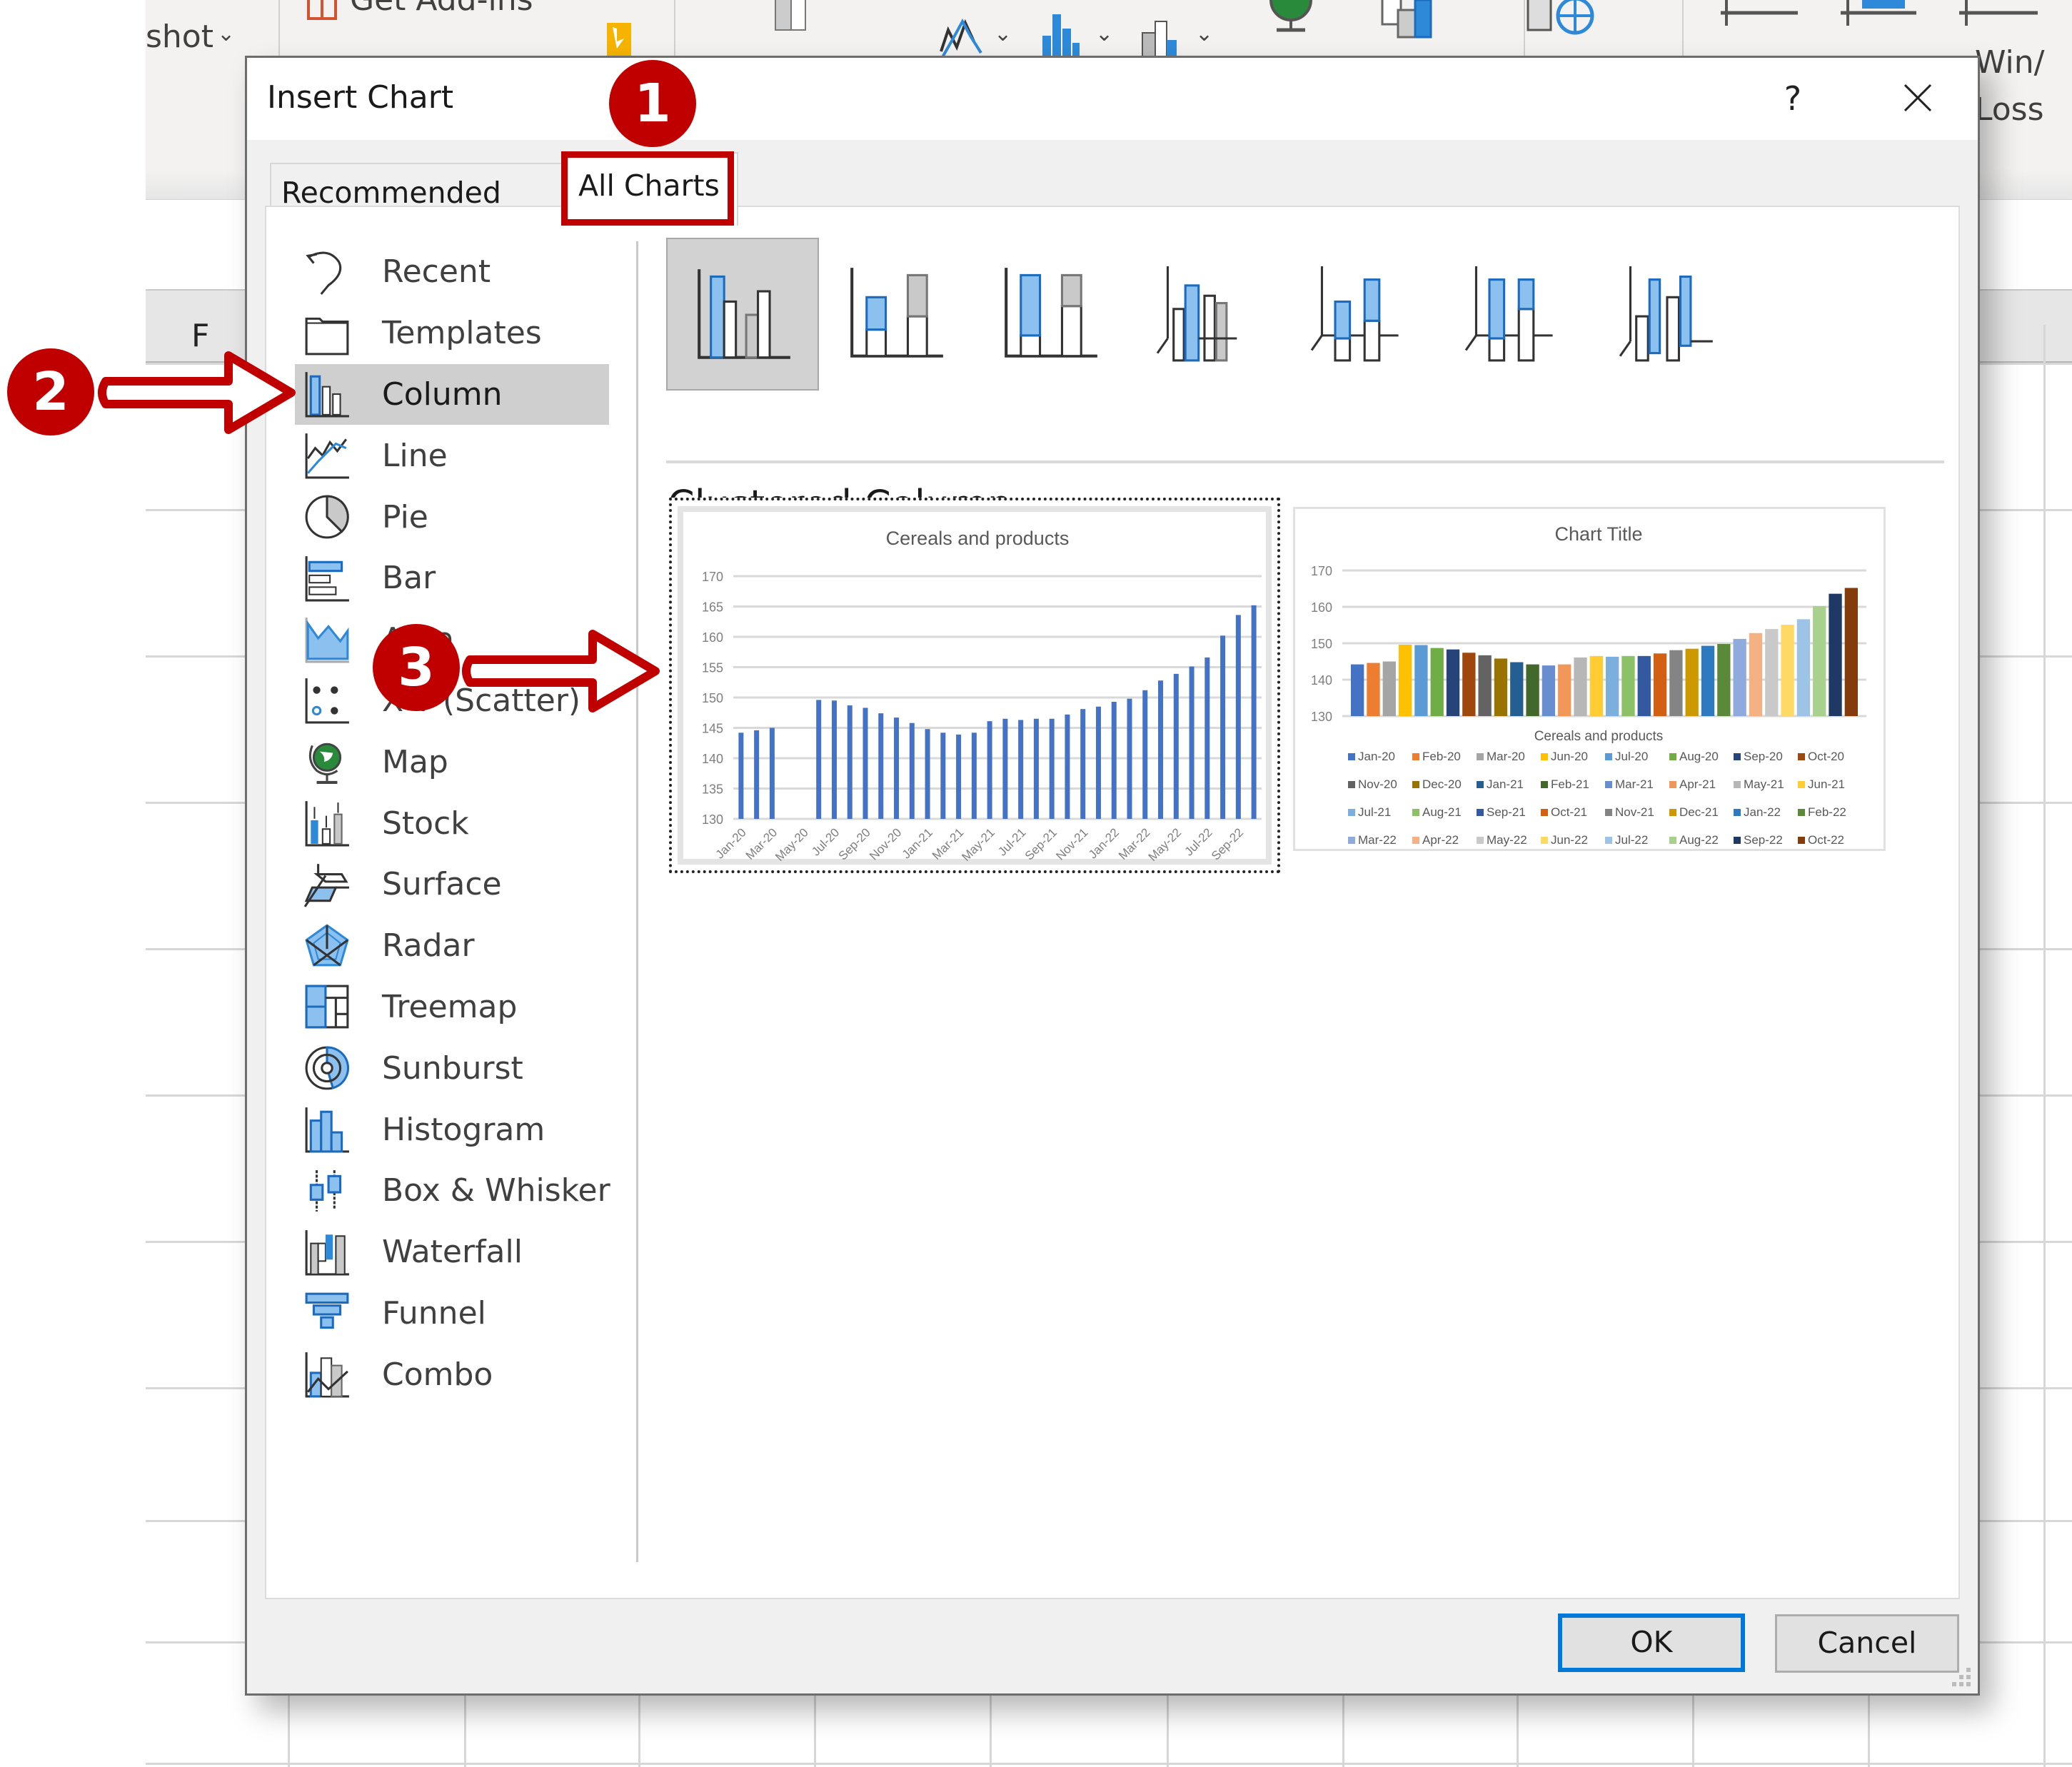 The image size is (2072, 1767). Describe the element at coordinates (452, 762) in the screenshot. I see `chart-type-item-map: Map` at that location.